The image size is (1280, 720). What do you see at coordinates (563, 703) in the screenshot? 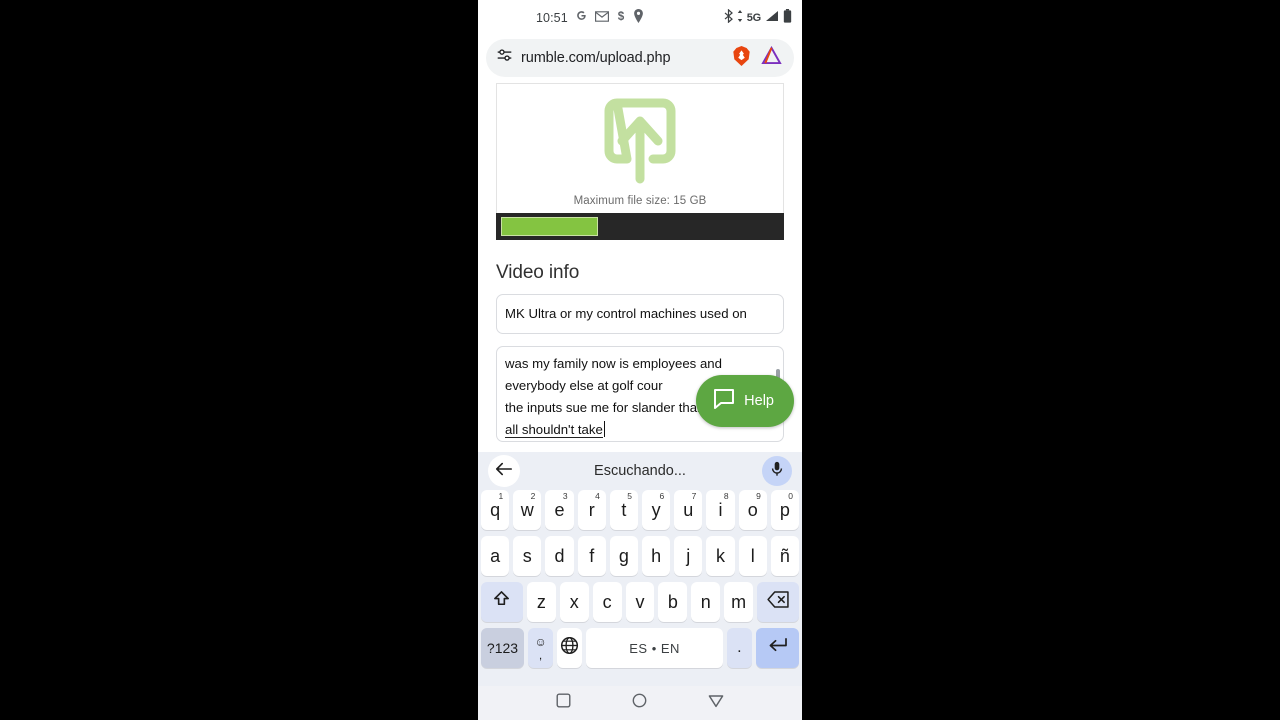
I see `square-recents-icon` at bounding box center [563, 703].